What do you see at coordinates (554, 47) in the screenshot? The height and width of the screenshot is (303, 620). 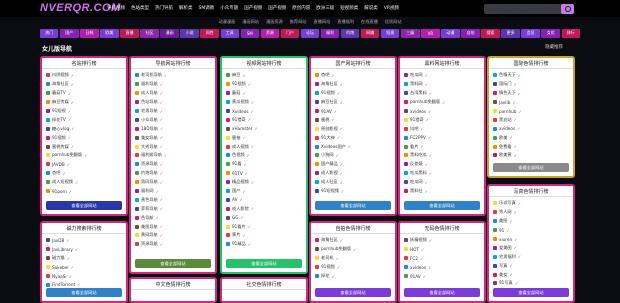 I see `hide-recommend-link: 隐藏推荐` at bounding box center [554, 47].